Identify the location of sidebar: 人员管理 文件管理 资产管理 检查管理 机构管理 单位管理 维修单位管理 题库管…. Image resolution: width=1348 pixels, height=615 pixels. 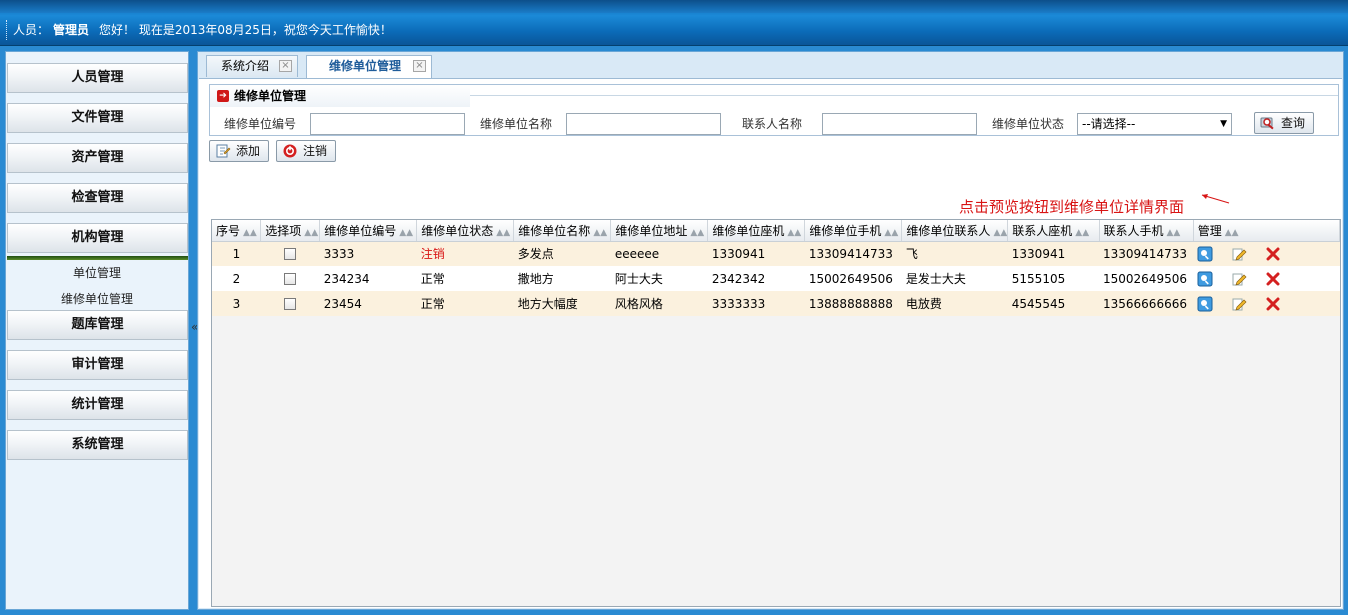
(97, 330).